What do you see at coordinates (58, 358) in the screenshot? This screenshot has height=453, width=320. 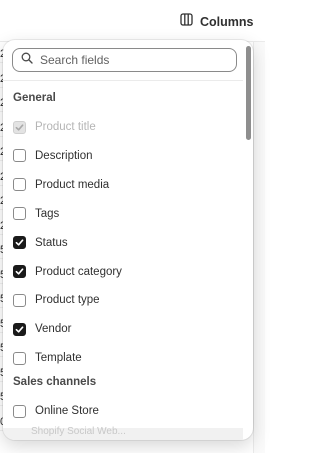 I see `field-option-label: Template` at bounding box center [58, 358].